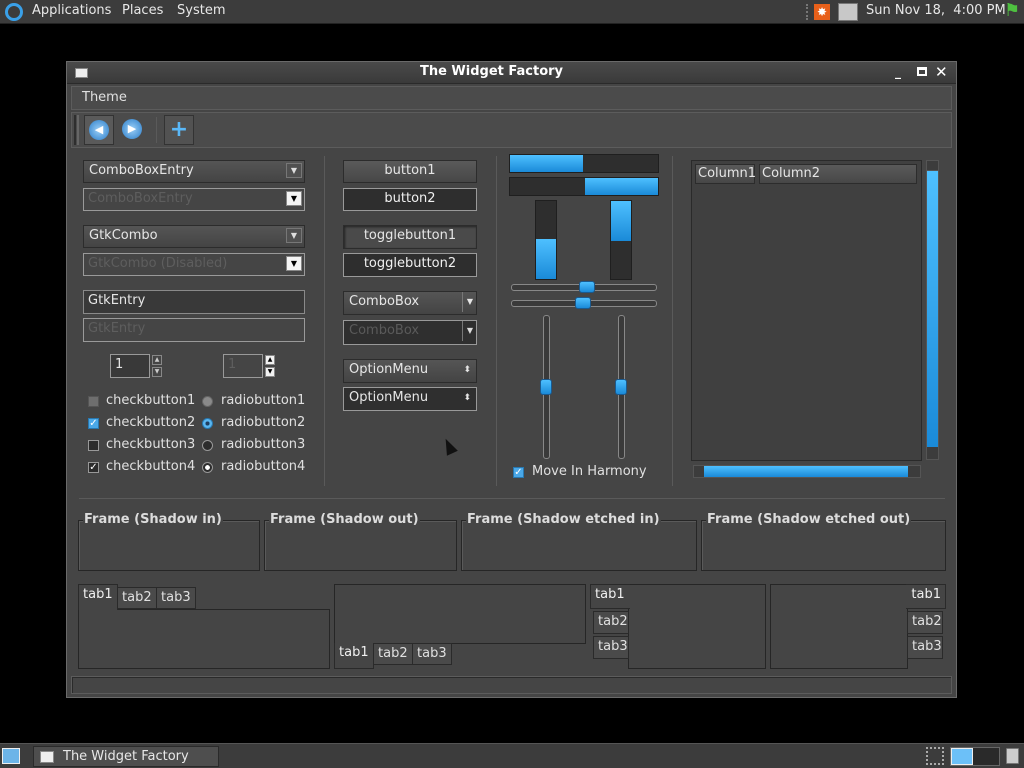 The image size is (1024, 768). What do you see at coordinates (932, 166) in the screenshot?
I see `scroll-up-icon` at bounding box center [932, 166].